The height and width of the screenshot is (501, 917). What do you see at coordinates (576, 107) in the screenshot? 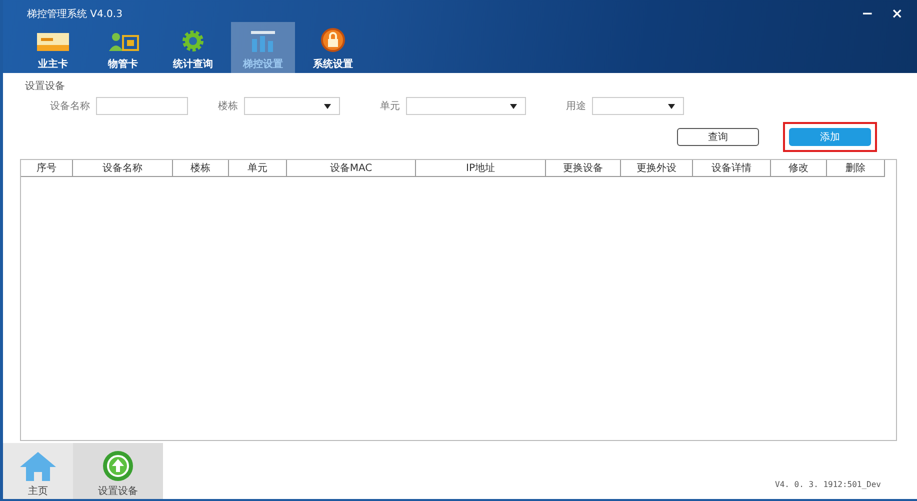
I see `filter-label: 用途` at bounding box center [576, 107].